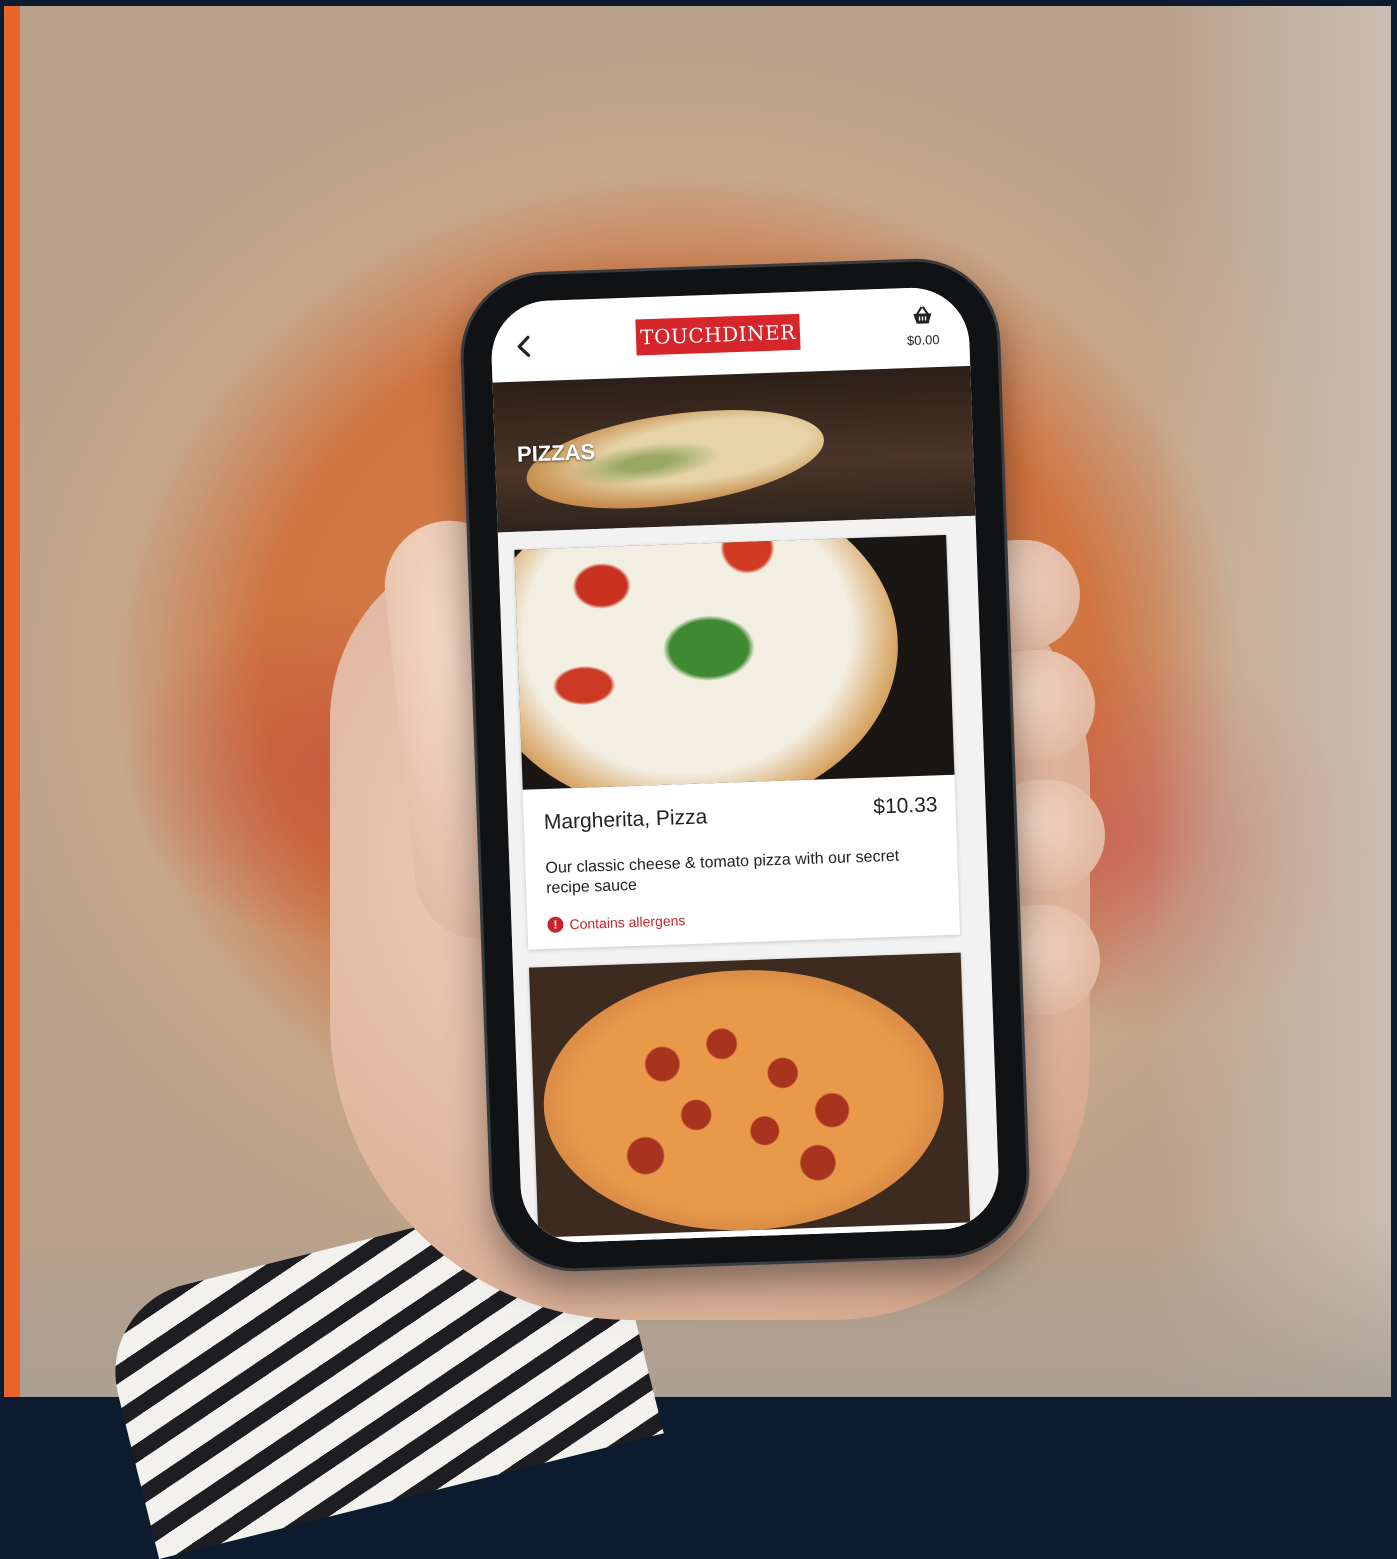 The height and width of the screenshot is (1559, 1397). I want to click on brand-logo: TOUCHDINER, so click(718, 334).